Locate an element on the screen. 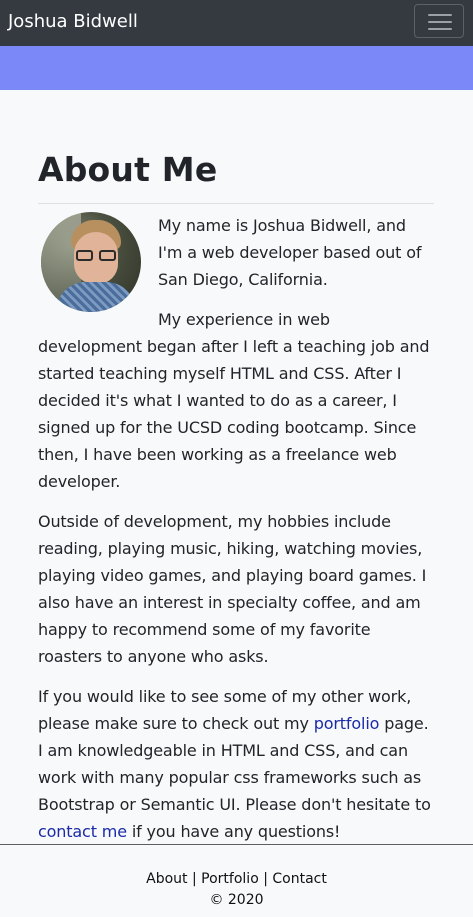 The width and height of the screenshot is (473, 917). footer-link-contact: Contact is located at coordinates (299, 879).